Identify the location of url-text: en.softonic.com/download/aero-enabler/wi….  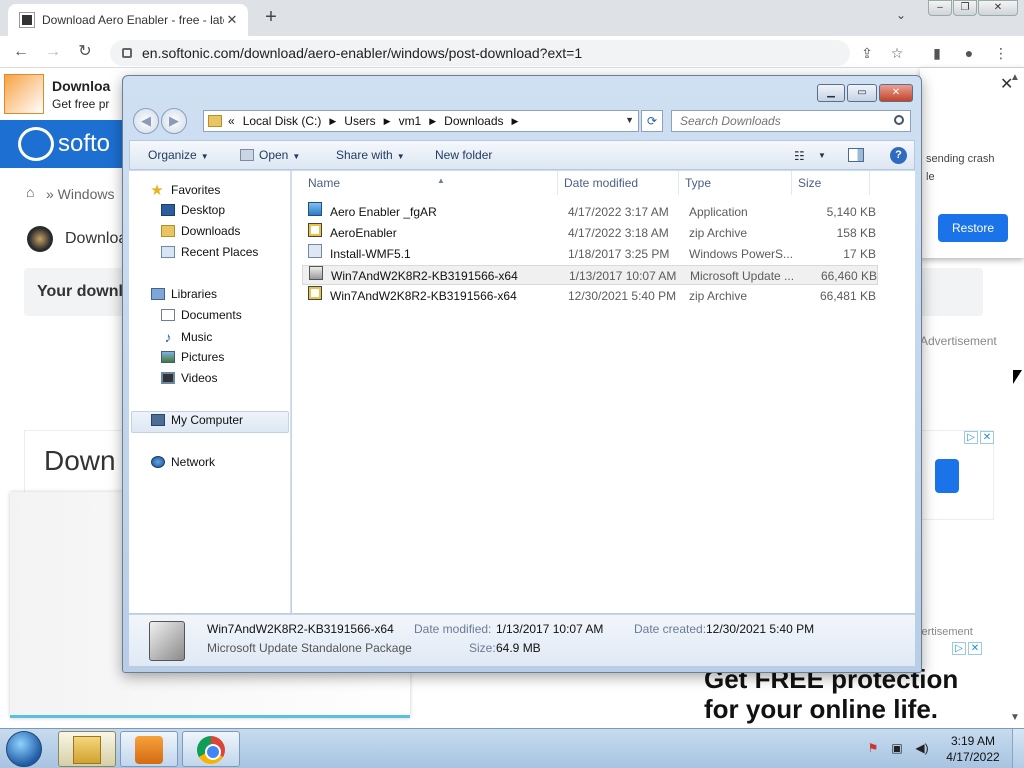
(362, 53).